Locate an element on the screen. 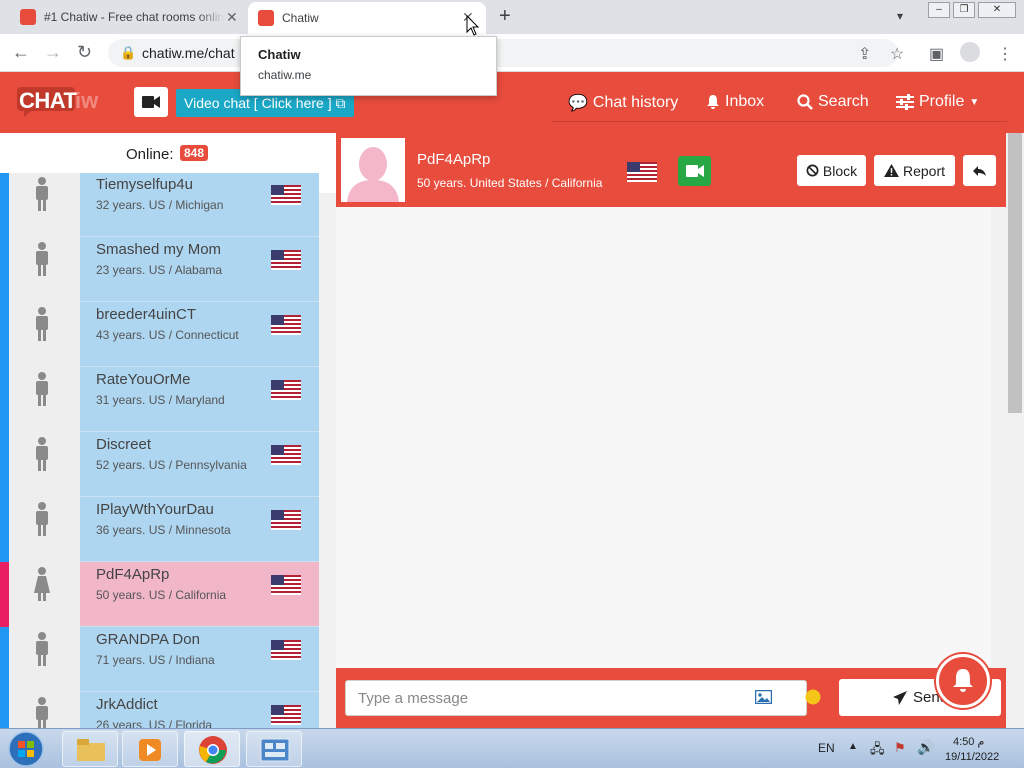  report-button: Report is located at coordinates (914, 170).